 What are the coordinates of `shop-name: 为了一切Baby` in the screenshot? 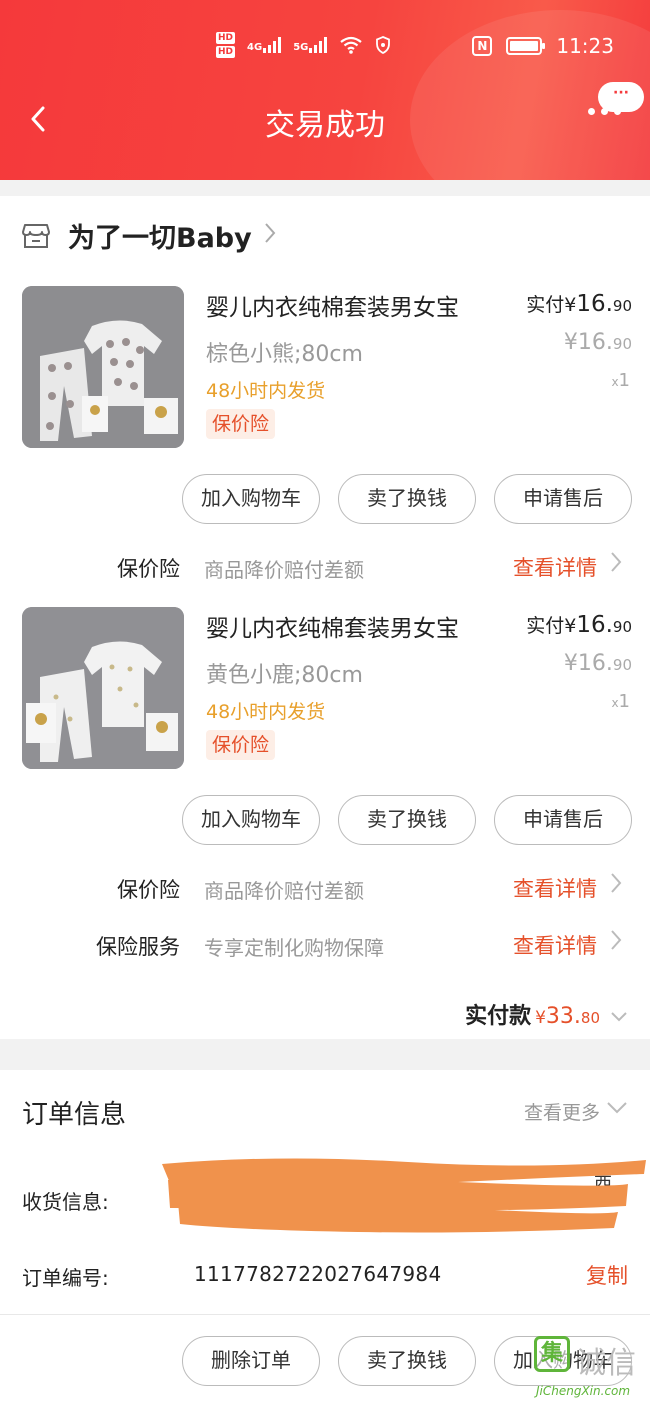 It's located at (160, 238).